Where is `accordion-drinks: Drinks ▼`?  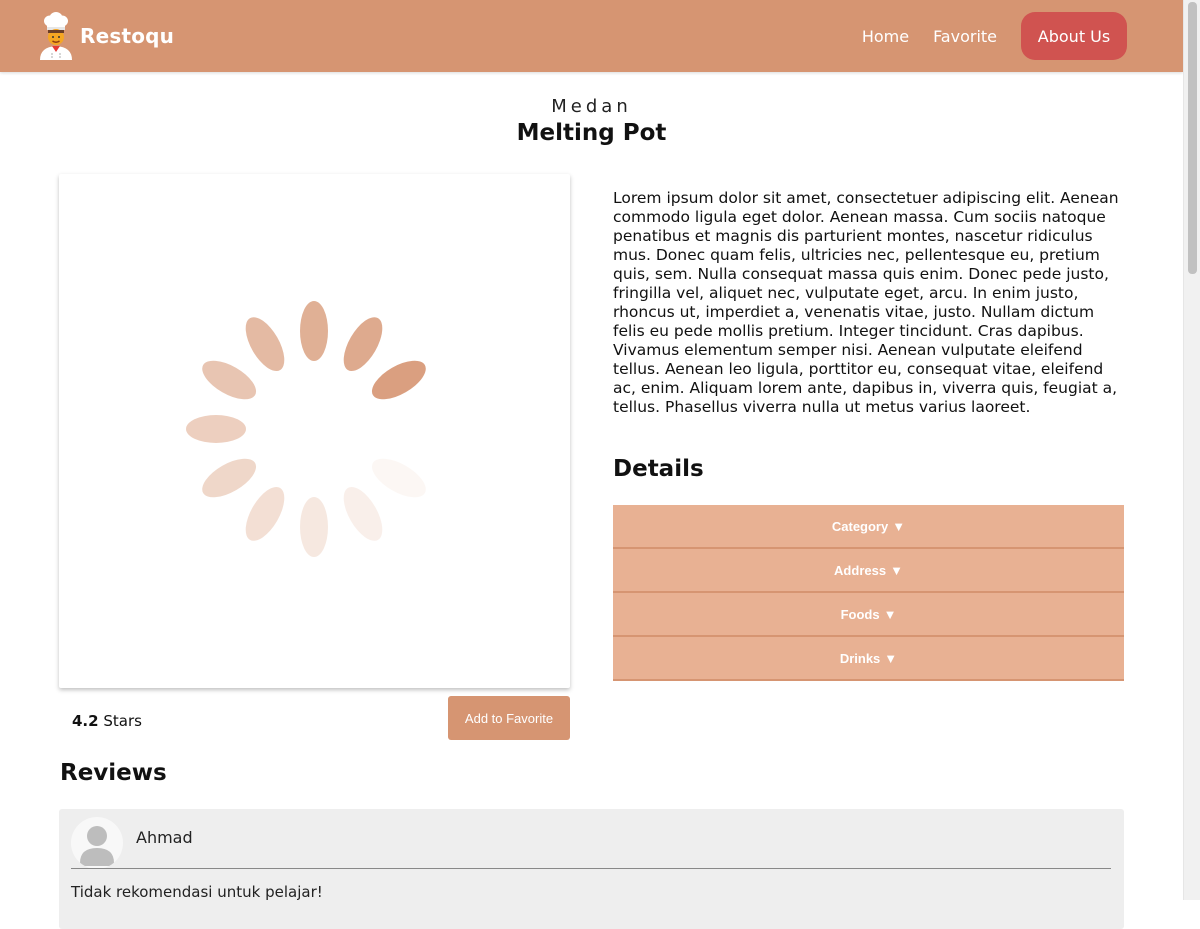
accordion-drinks: Drinks ▼ is located at coordinates (868, 659).